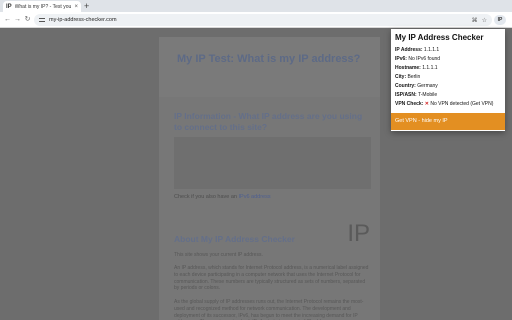 Image resolution: width=512 pixels, height=320 pixels. I want to click on row-key: ISP/ASN:, so click(406, 95).